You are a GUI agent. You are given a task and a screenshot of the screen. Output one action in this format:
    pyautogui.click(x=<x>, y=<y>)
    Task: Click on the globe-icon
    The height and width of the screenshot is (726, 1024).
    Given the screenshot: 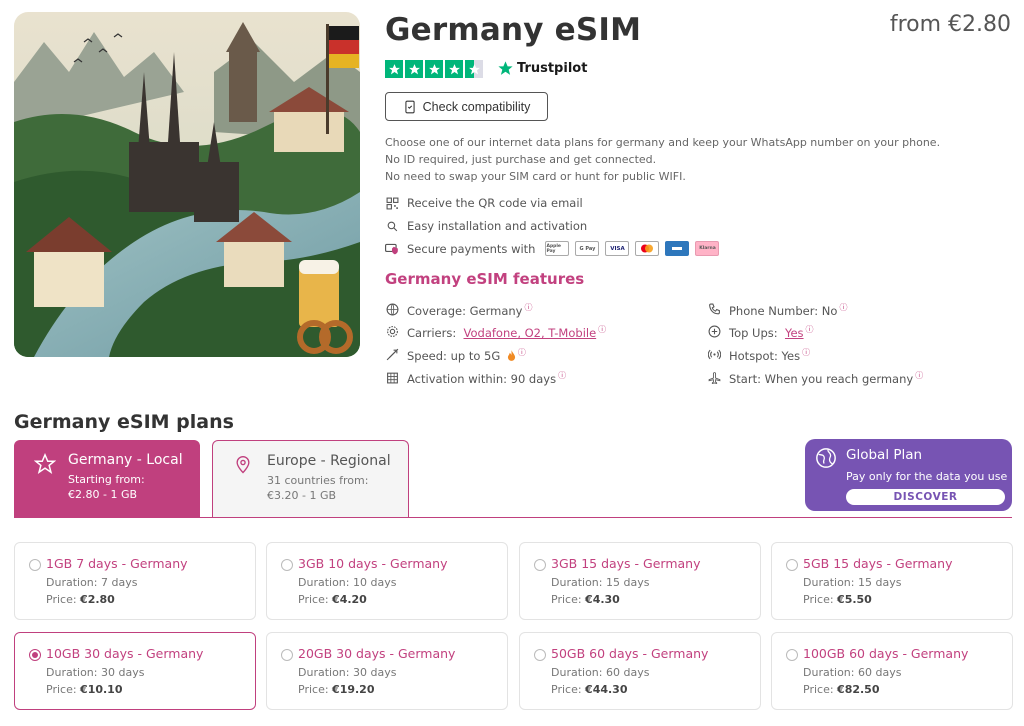 What is the action you would take?
    pyautogui.click(x=826, y=460)
    